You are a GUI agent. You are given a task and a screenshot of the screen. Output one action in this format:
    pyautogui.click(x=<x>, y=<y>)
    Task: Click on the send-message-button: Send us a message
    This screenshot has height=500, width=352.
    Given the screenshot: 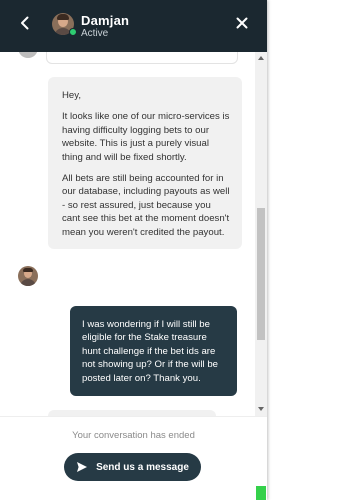 What is the action you would take?
    pyautogui.click(x=132, y=467)
    